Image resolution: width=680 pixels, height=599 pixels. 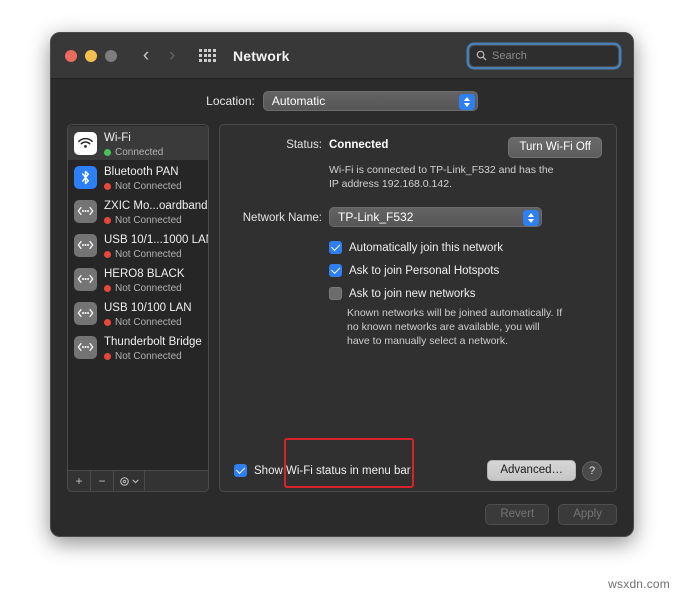 What do you see at coordinates (298, 101) in the screenshot?
I see `location-value: Automatic` at bounding box center [298, 101].